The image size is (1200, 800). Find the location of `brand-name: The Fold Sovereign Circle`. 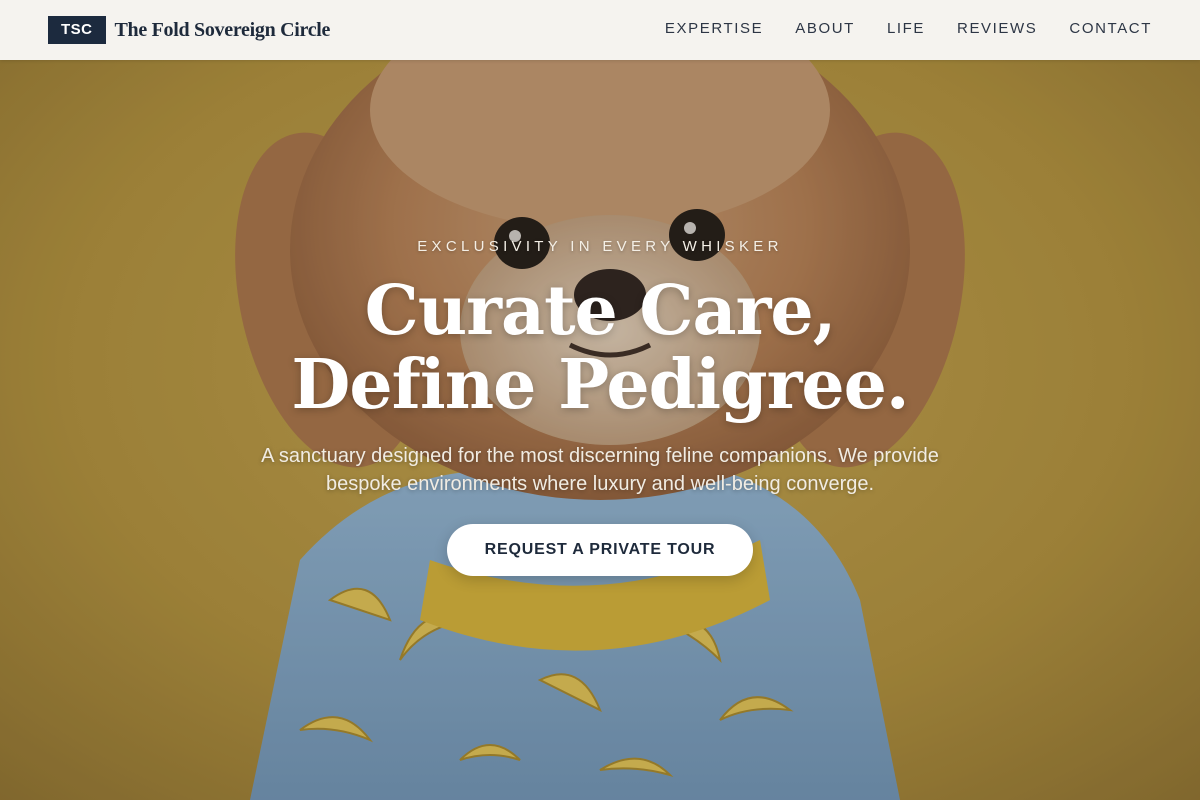

brand-name: The Fold Sovereign Circle is located at coordinates (223, 30).